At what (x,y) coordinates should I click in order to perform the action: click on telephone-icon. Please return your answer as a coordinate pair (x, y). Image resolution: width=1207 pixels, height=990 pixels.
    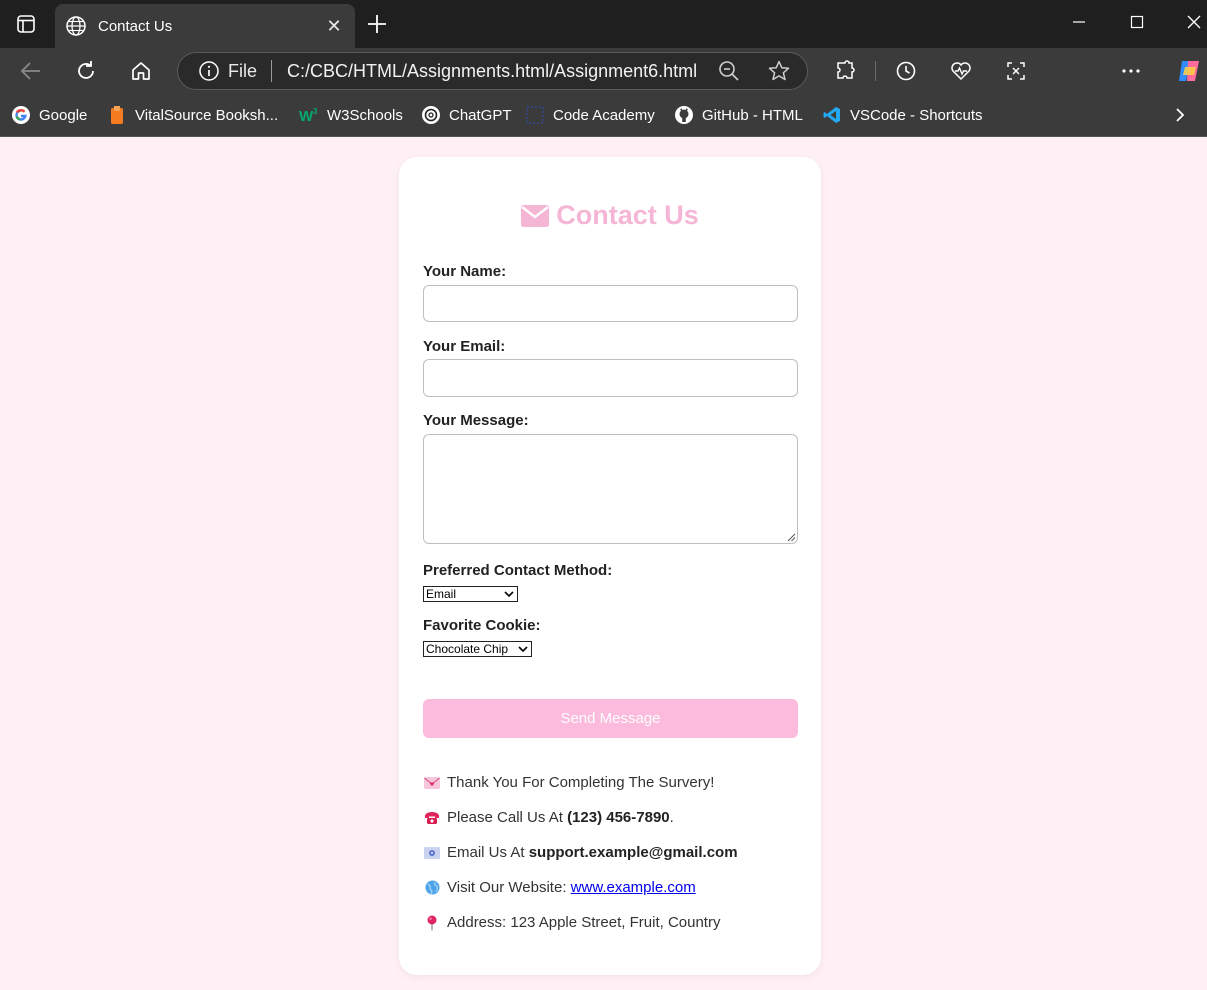
    Looking at the image, I should click on (432, 818).